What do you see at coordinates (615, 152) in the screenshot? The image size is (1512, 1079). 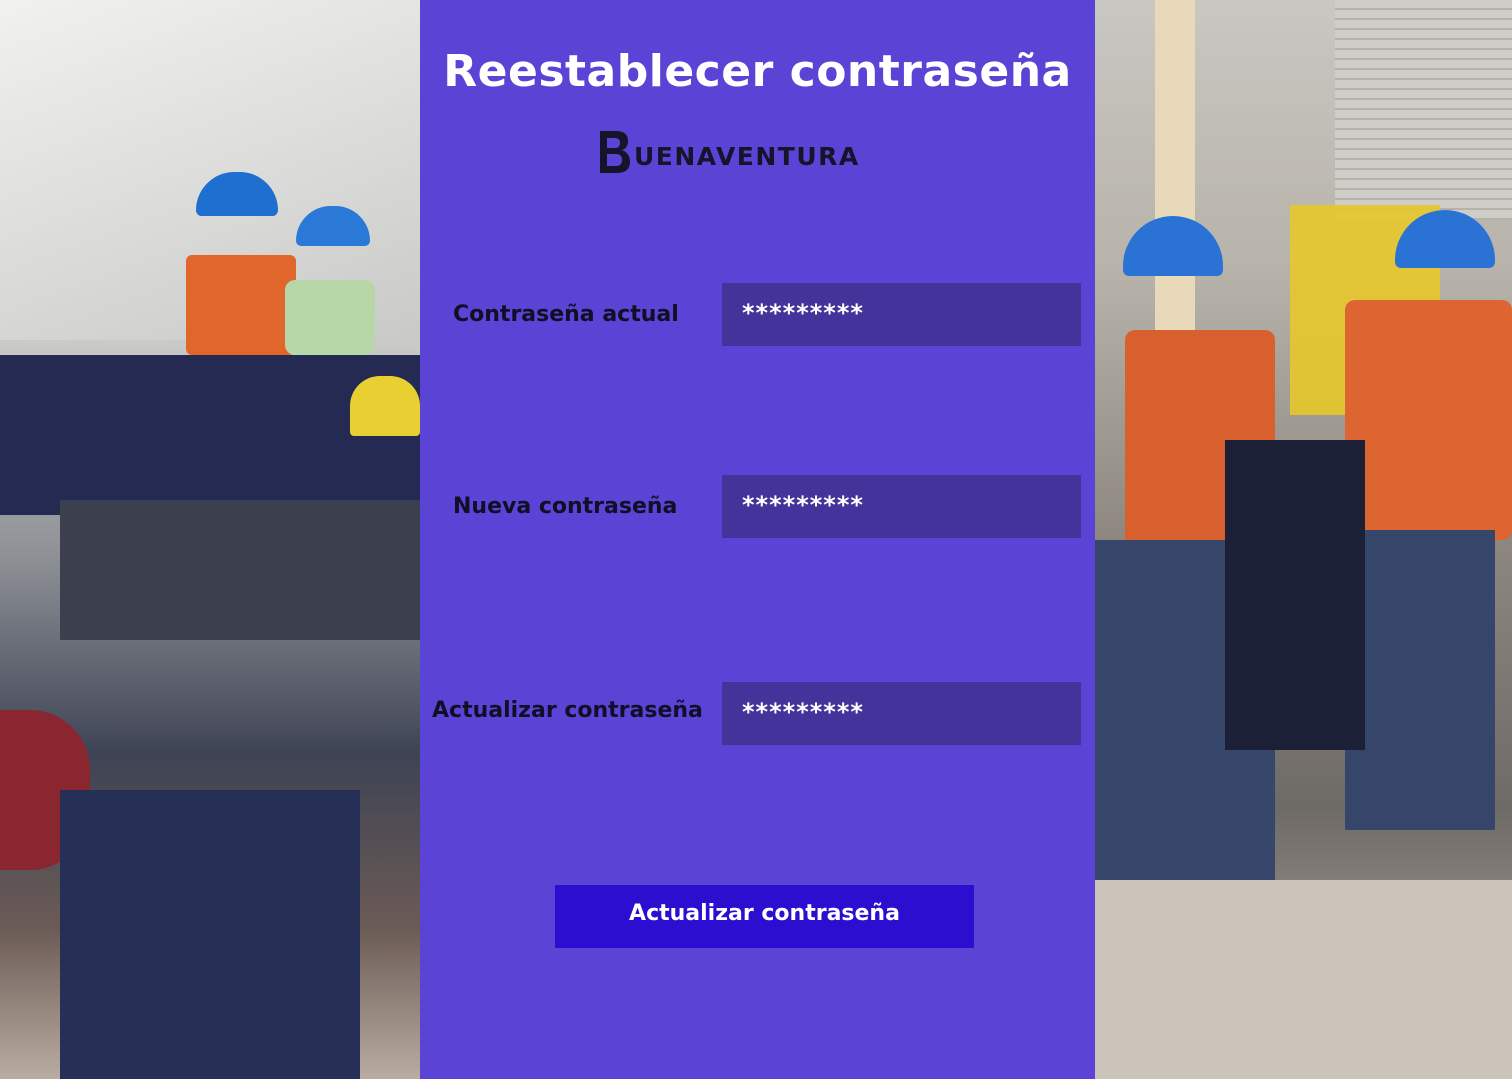 I see `buenaventura-logo-icon` at bounding box center [615, 152].